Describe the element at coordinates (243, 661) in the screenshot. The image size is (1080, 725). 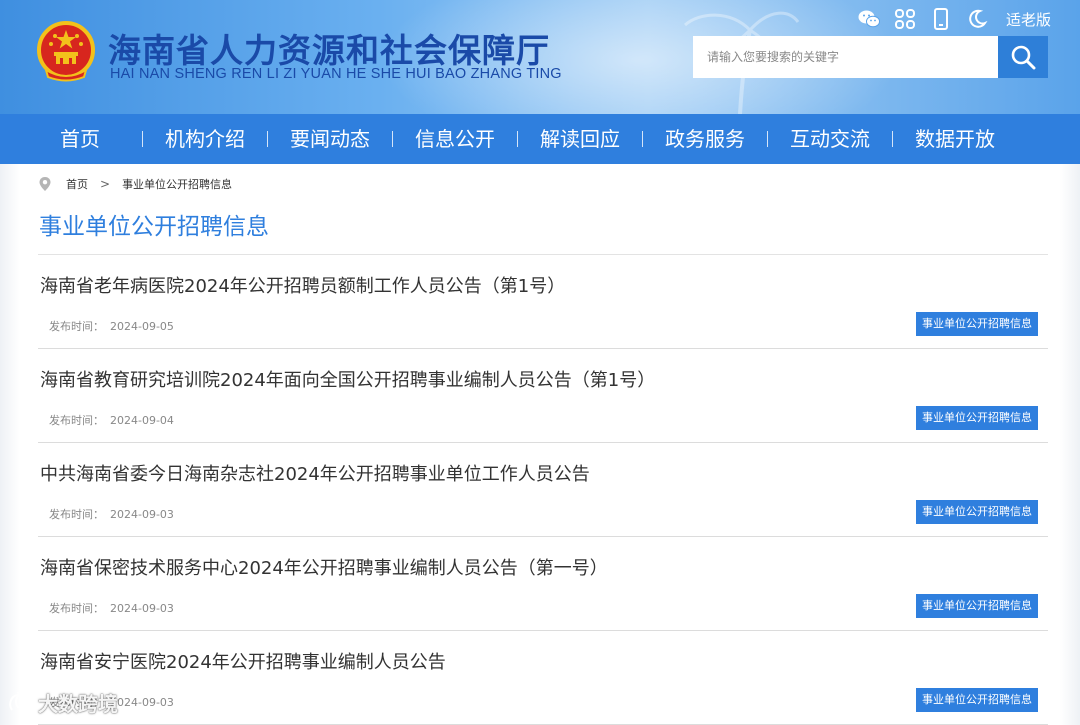
I see `list-item-title: 海南省安宁医院2024年公开招聘事业编制人员公告` at that location.